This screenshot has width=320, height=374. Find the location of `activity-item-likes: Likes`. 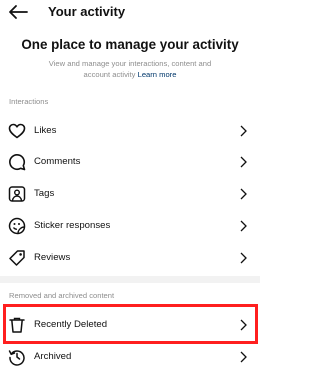

activity-item-likes: Likes is located at coordinates (130, 131).